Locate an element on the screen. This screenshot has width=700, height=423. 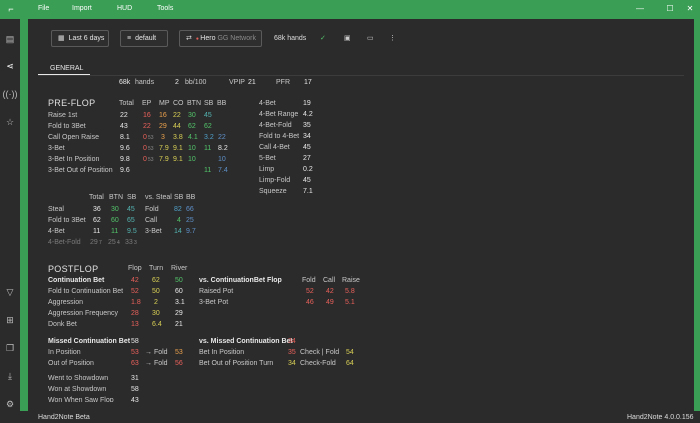
tab-general: GENERAL is located at coordinates (66, 68).